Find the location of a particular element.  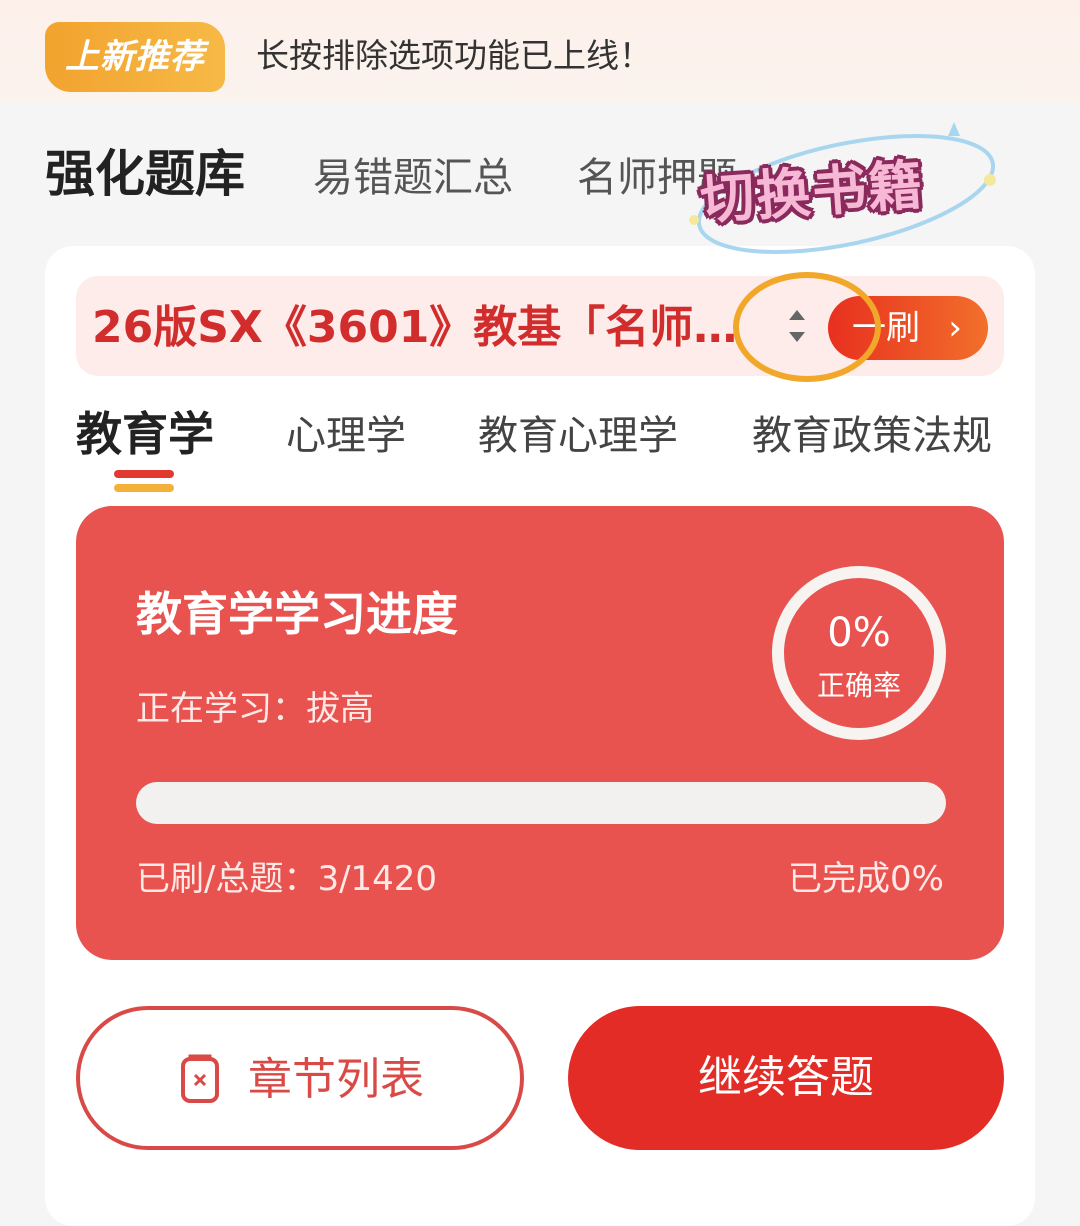

chapter-list-label: 章节列表 is located at coordinates (336, 1079).